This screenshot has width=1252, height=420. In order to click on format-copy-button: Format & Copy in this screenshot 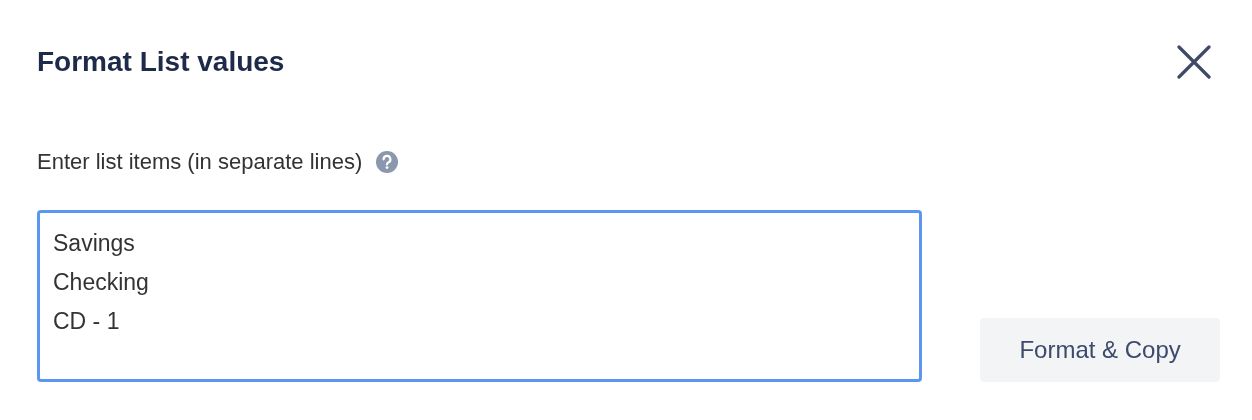, I will do `click(1100, 350)`.